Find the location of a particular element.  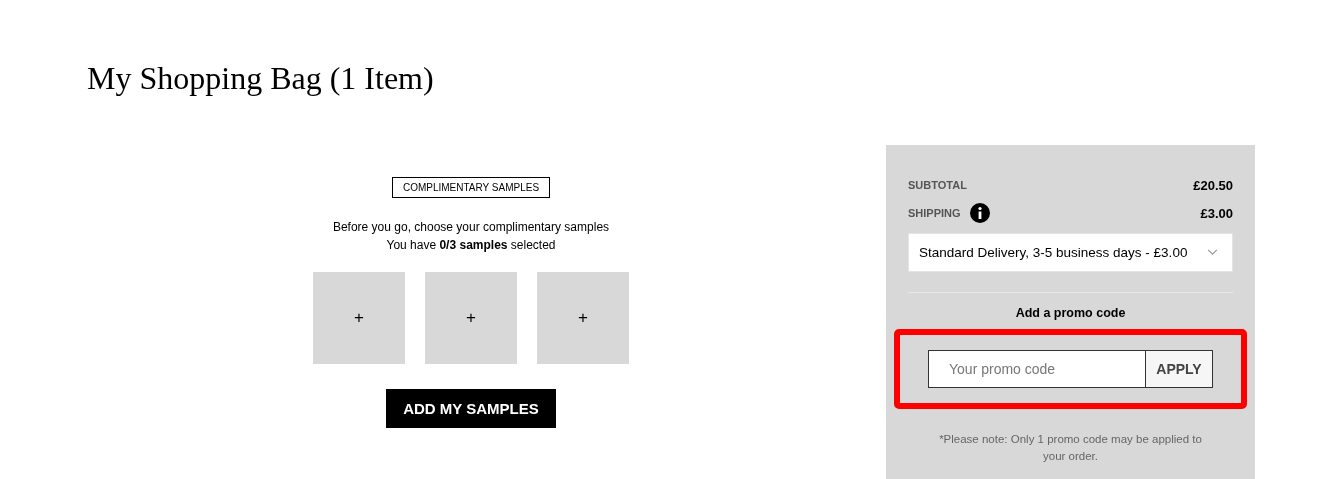

summary-label: SHIPPING is located at coordinates (934, 213).